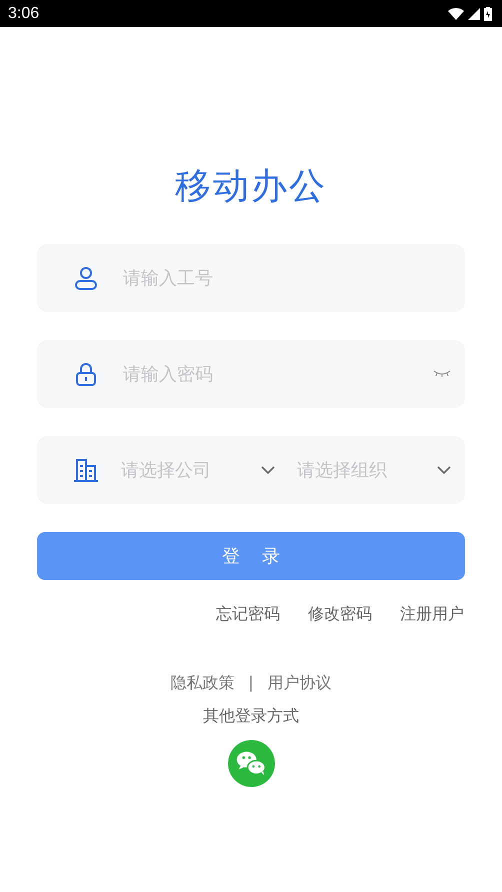  I want to click on wechat-login-icon, so click(251, 763).